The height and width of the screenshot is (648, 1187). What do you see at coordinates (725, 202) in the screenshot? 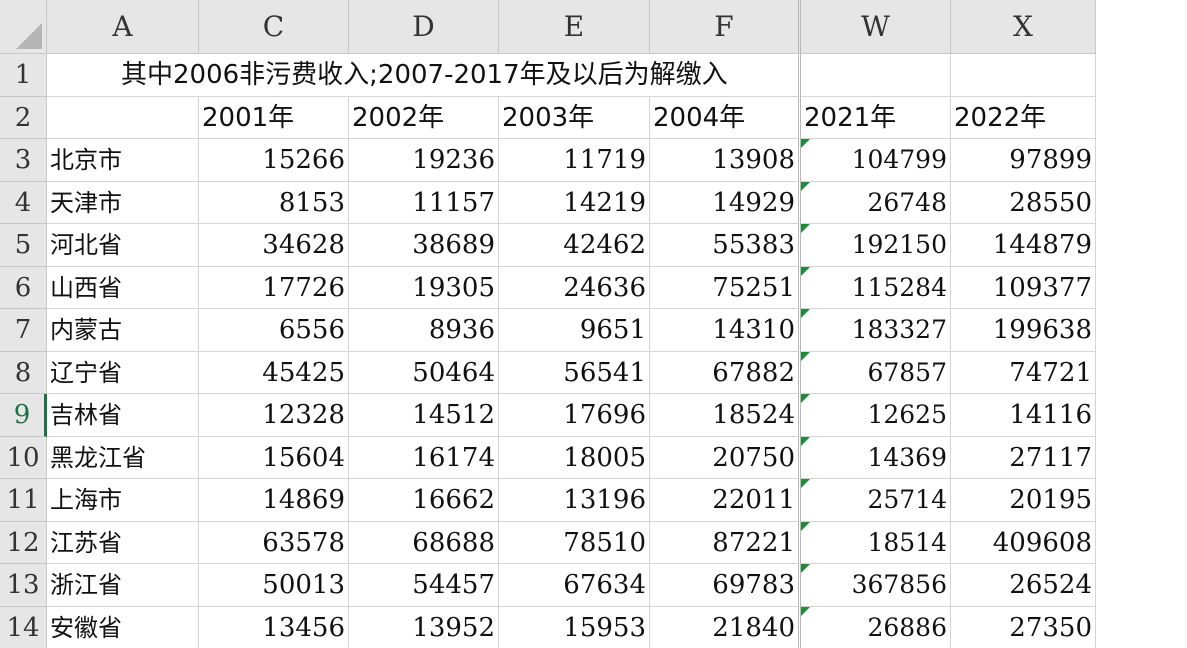
I see `value-cell: 14929` at bounding box center [725, 202].